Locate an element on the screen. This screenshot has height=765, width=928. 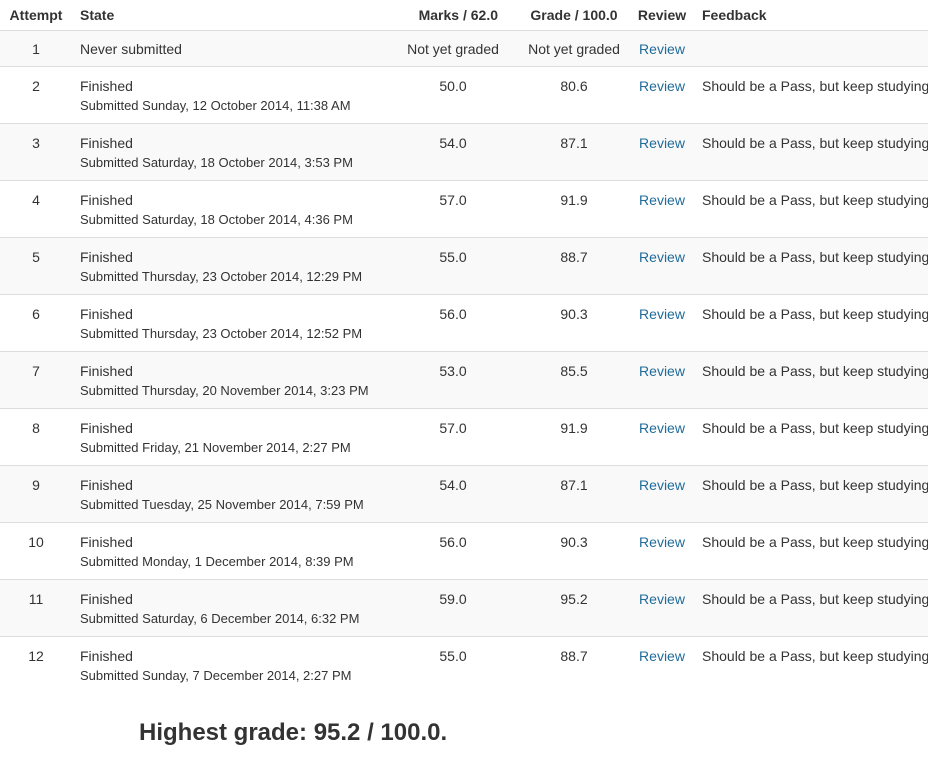
header-review: Review is located at coordinates (662, 15).